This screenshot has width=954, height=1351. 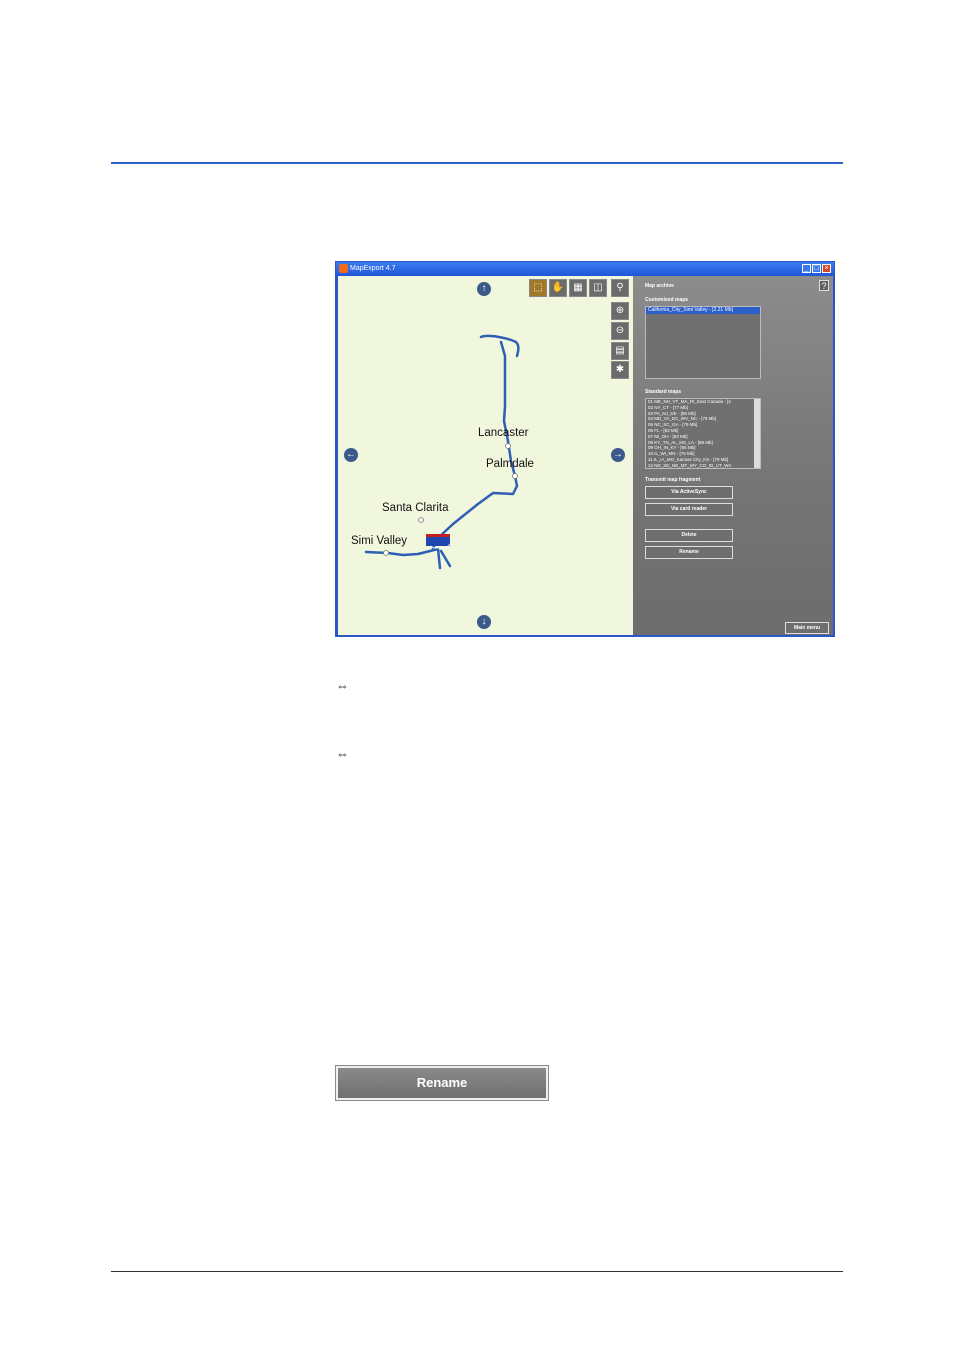 I want to click on city-label-santa-clarita: Santa Clarita, so click(x=415, y=508).